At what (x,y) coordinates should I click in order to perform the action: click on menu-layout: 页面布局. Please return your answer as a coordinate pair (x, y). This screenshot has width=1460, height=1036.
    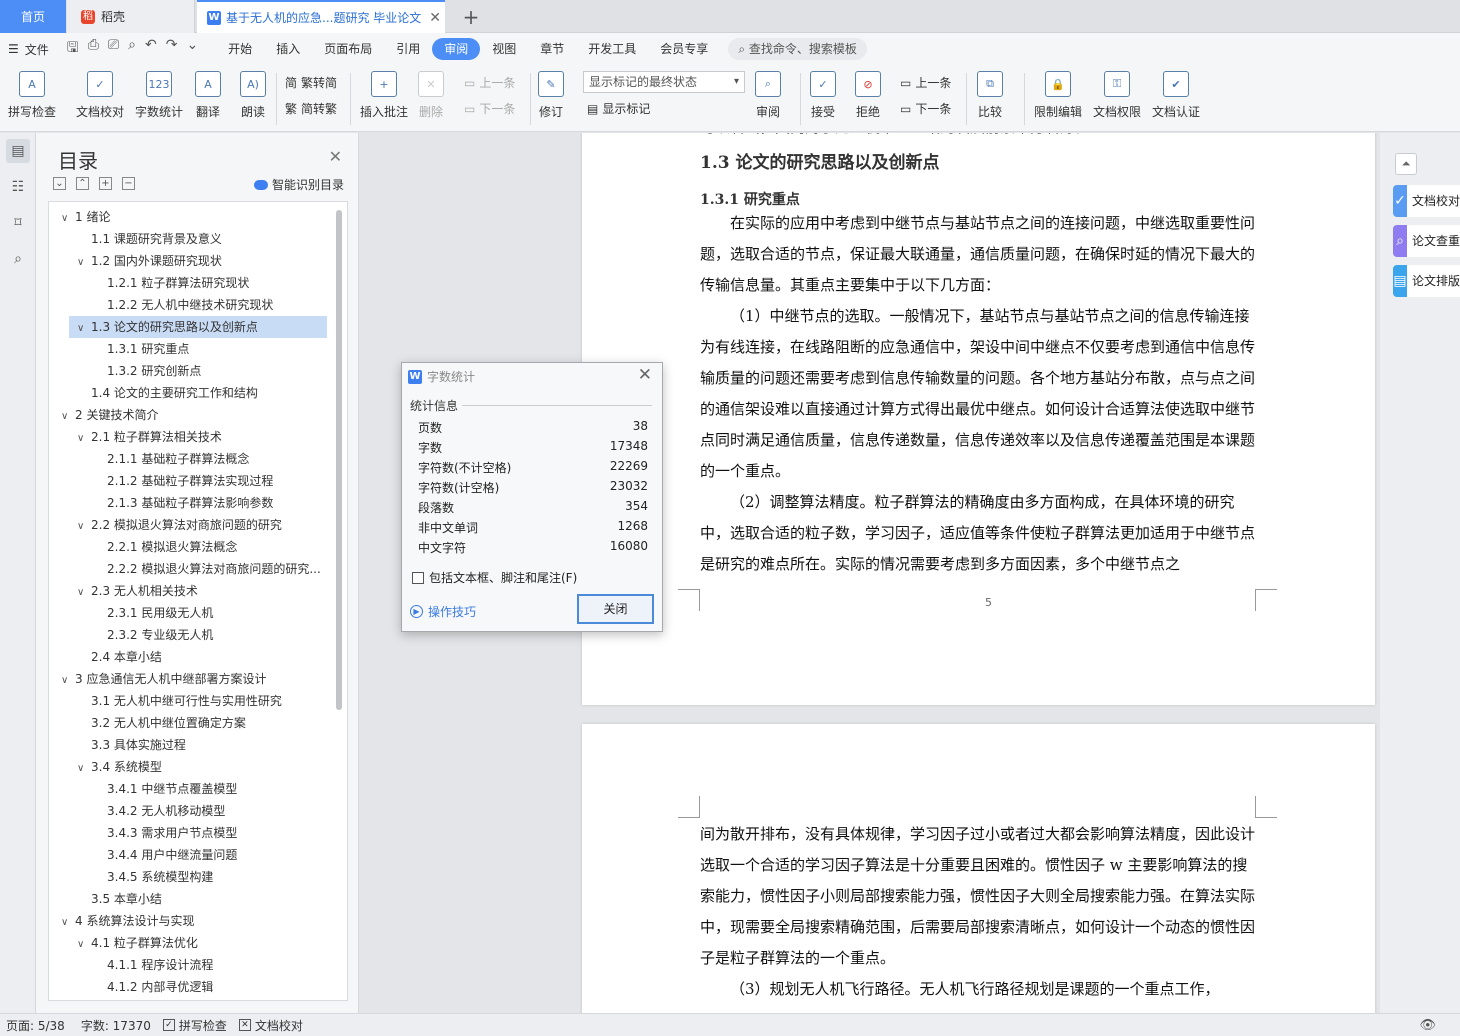
    Looking at the image, I should click on (348, 49).